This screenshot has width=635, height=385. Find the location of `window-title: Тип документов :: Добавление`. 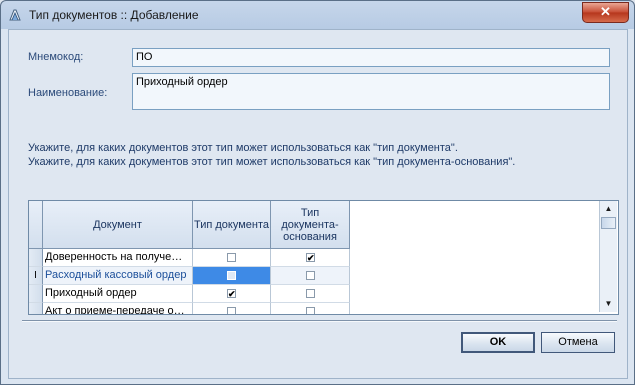

window-title: Тип документов :: Добавление is located at coordinates (114, 15).